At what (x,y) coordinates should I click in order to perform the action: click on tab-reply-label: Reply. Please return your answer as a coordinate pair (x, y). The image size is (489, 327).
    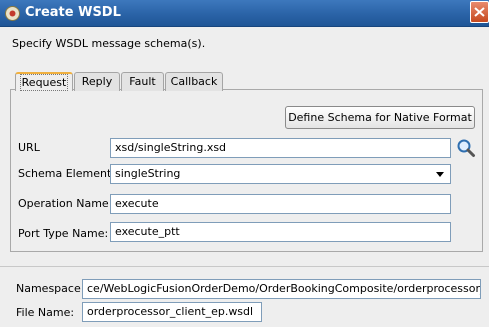
    Looking at the image, I should click on (97, 81).